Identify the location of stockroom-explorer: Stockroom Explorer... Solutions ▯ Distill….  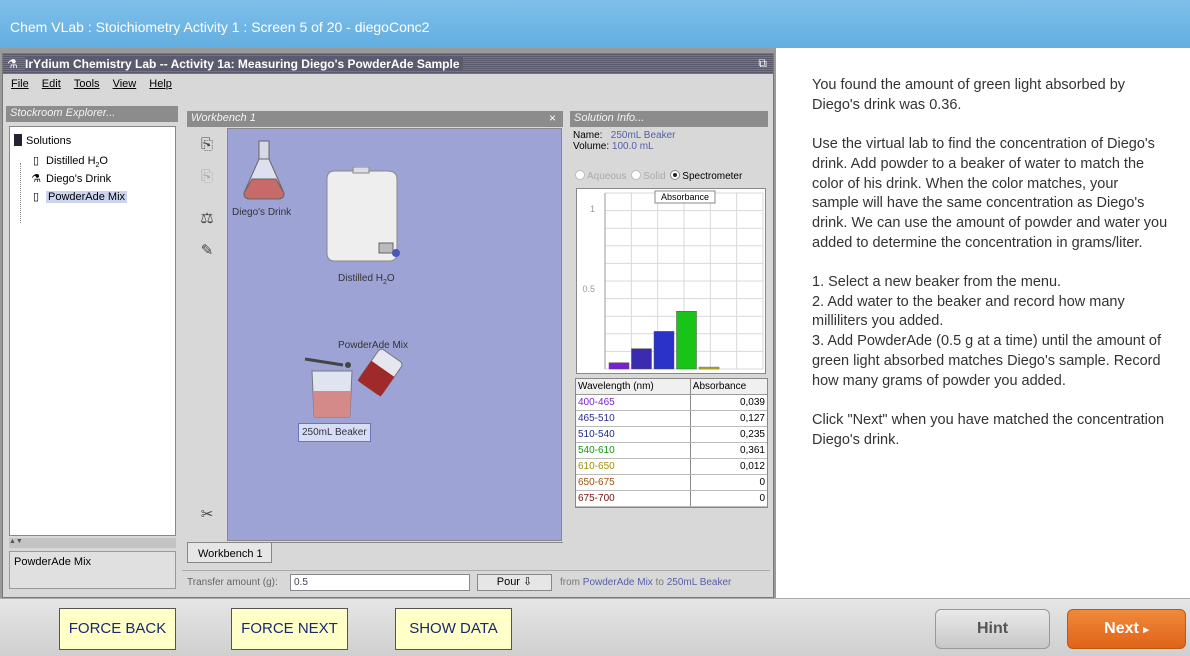
(92, 348).